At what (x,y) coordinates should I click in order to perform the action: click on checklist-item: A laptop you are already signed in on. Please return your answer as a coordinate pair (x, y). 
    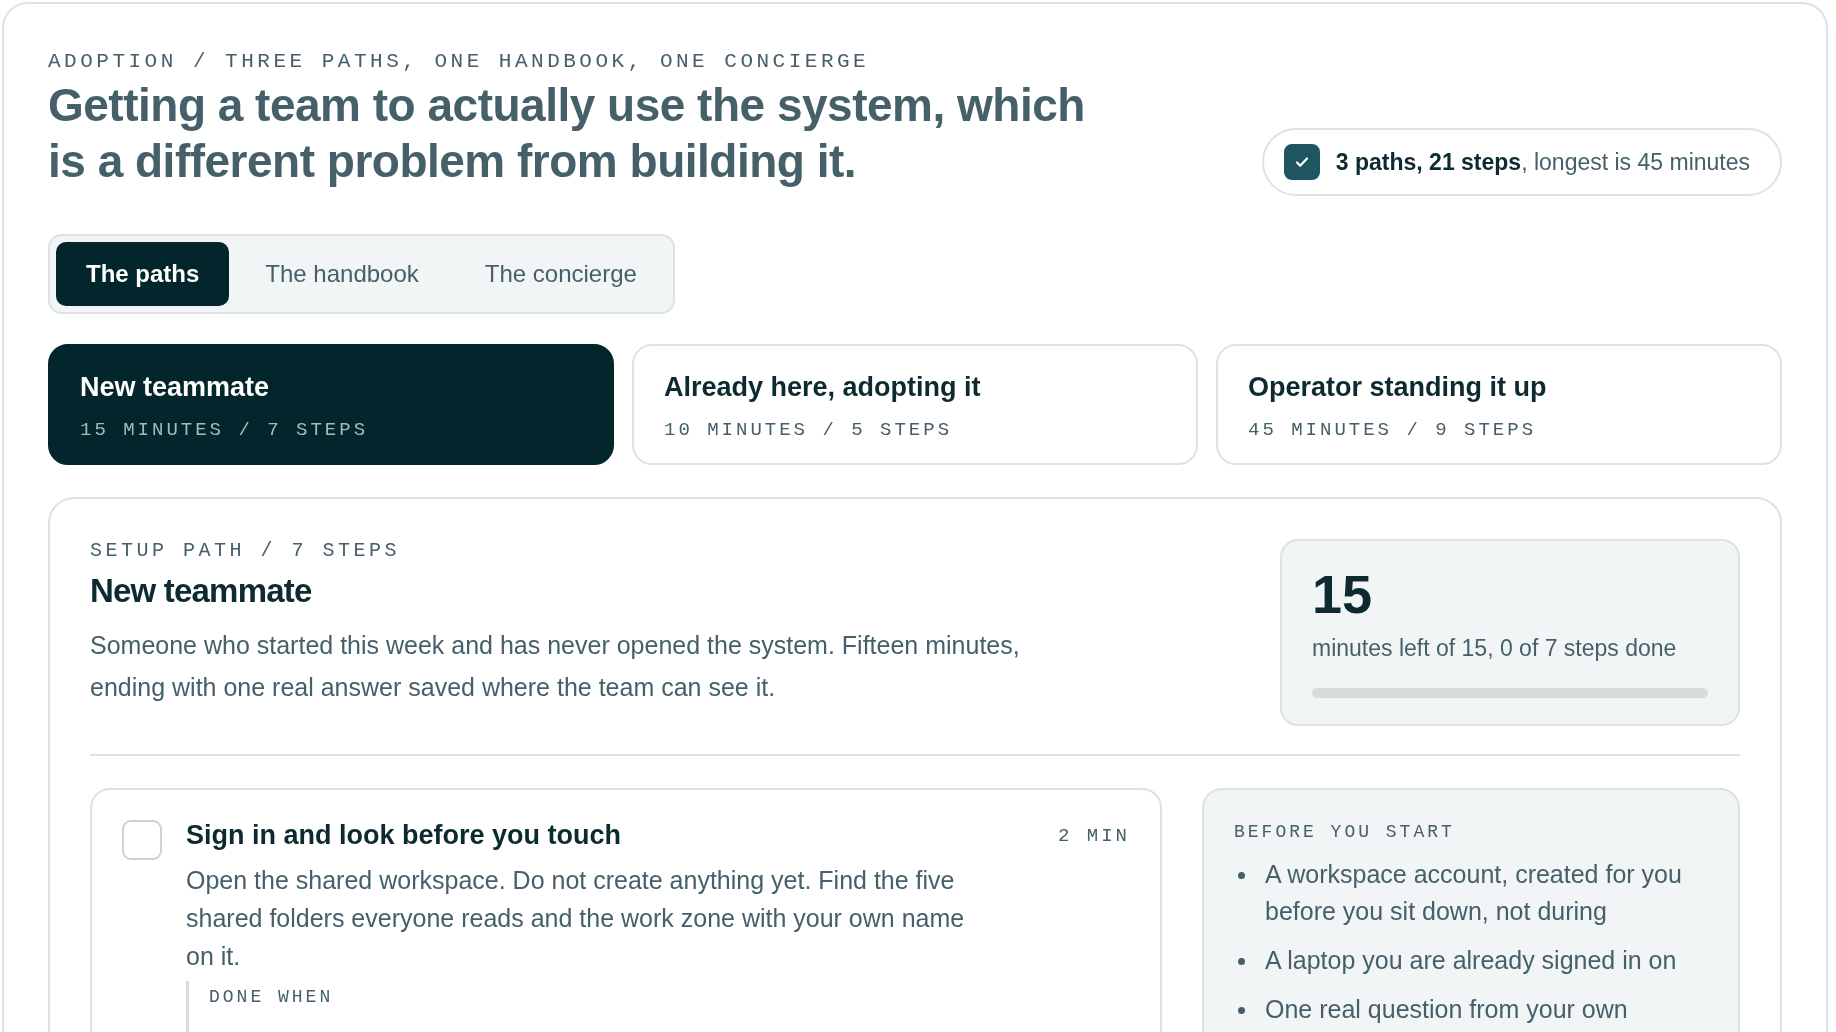
    Looking at the image, I should click on (1471, 960).